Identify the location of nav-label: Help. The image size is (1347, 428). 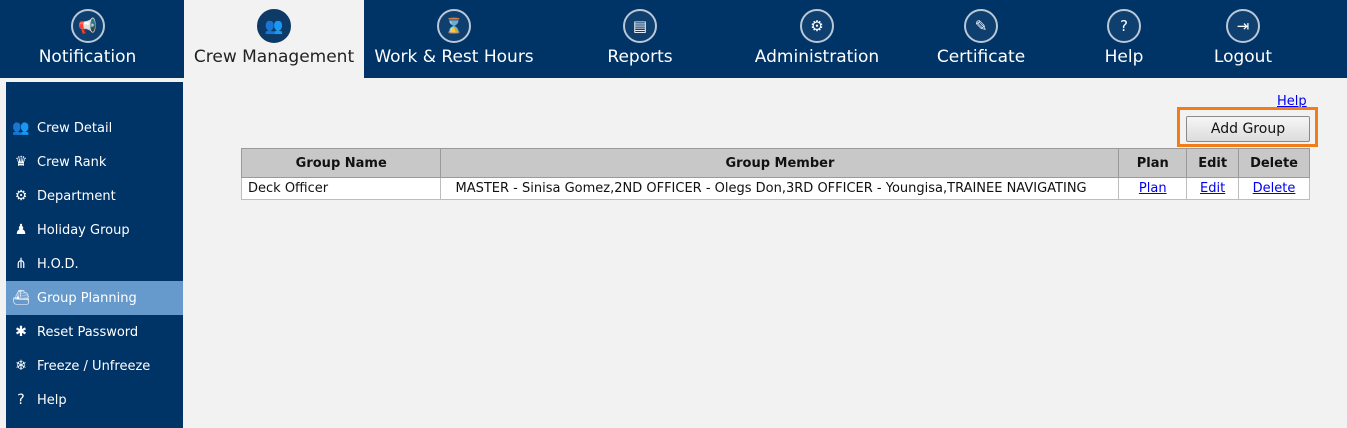
(1124, 57).